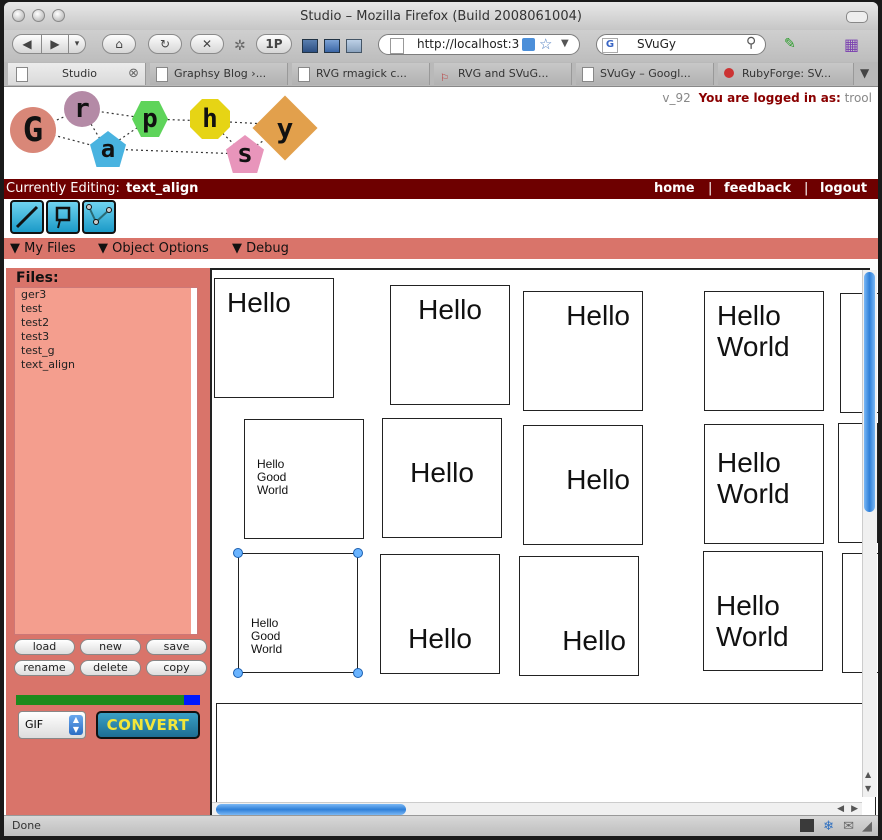  Describe the element at coordinates (260, 248) in the screenshot. I see `debug-menu: ▼ Debug` at that location.